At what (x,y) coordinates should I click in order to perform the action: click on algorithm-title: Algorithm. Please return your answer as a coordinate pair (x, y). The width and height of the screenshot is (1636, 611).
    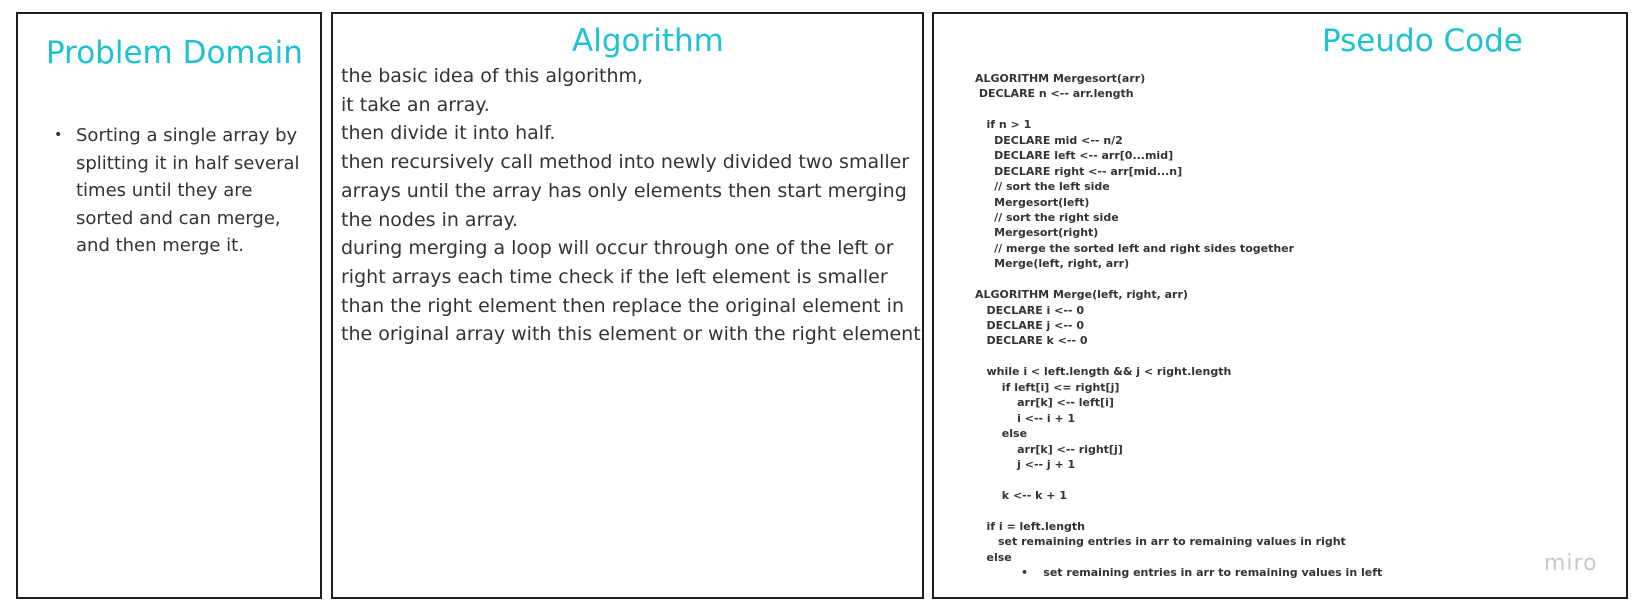
    Looking at the image, I should click on (648, 41).